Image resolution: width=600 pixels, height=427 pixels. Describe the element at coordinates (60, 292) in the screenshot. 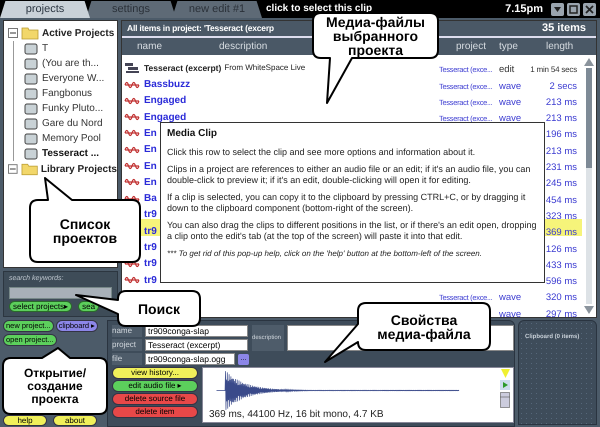

I see `search-field` at that location.